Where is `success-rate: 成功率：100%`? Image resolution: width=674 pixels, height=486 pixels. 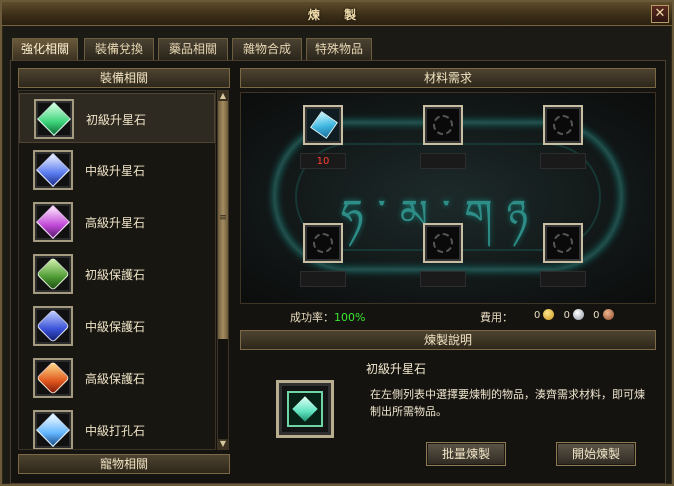
success-rate: 成功率：100% is located at coordinates (327, 317).